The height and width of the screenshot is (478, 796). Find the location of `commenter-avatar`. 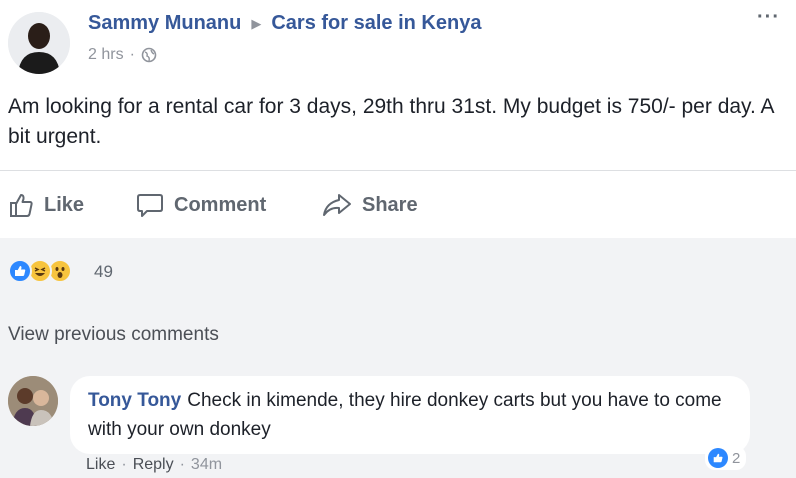

commenter-avatar is located at coordinates (33, 401).